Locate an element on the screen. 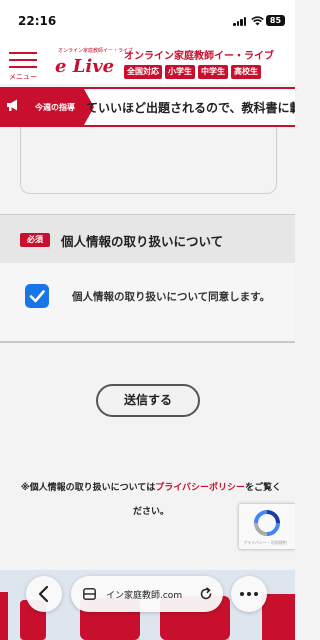 The width and height of the screenshot is (320, 640). privacy-section-title: 個人情報の取り扱いについて is located at coordinates (142, 241).